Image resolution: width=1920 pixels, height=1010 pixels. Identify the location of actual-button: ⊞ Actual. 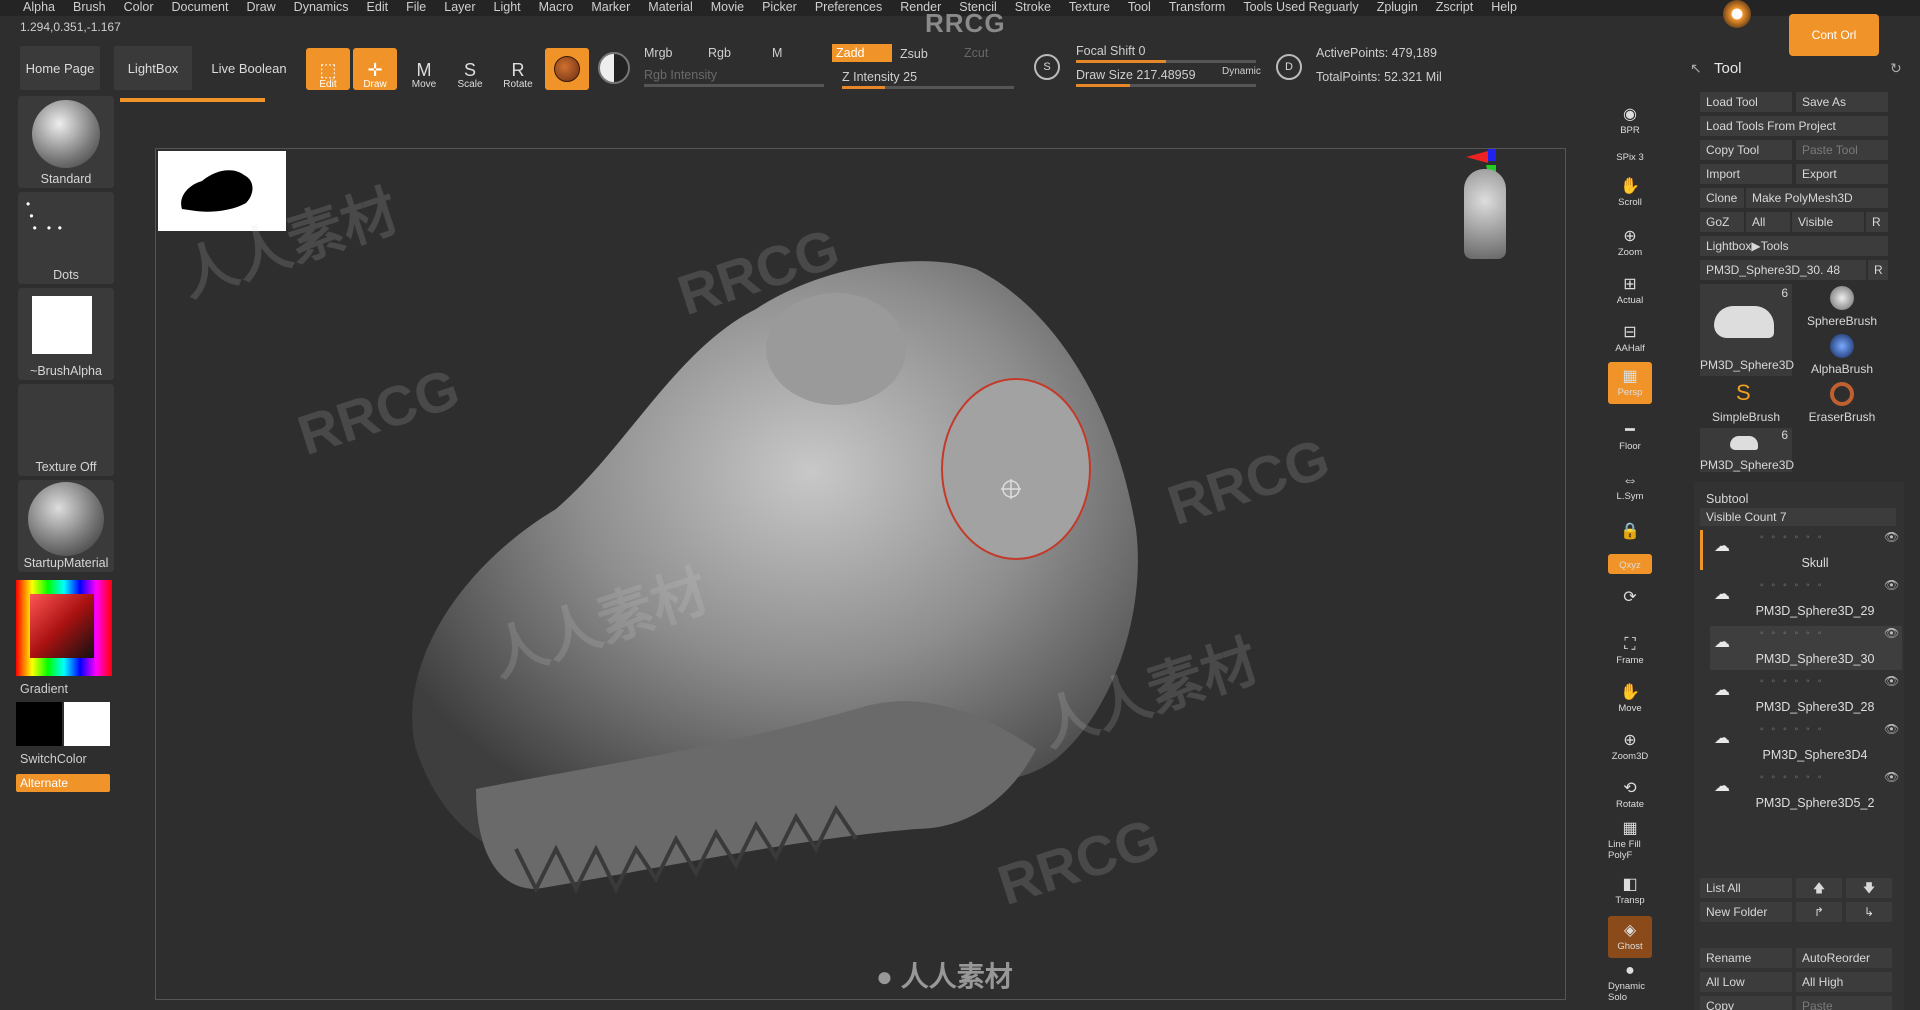
(1630, 291).